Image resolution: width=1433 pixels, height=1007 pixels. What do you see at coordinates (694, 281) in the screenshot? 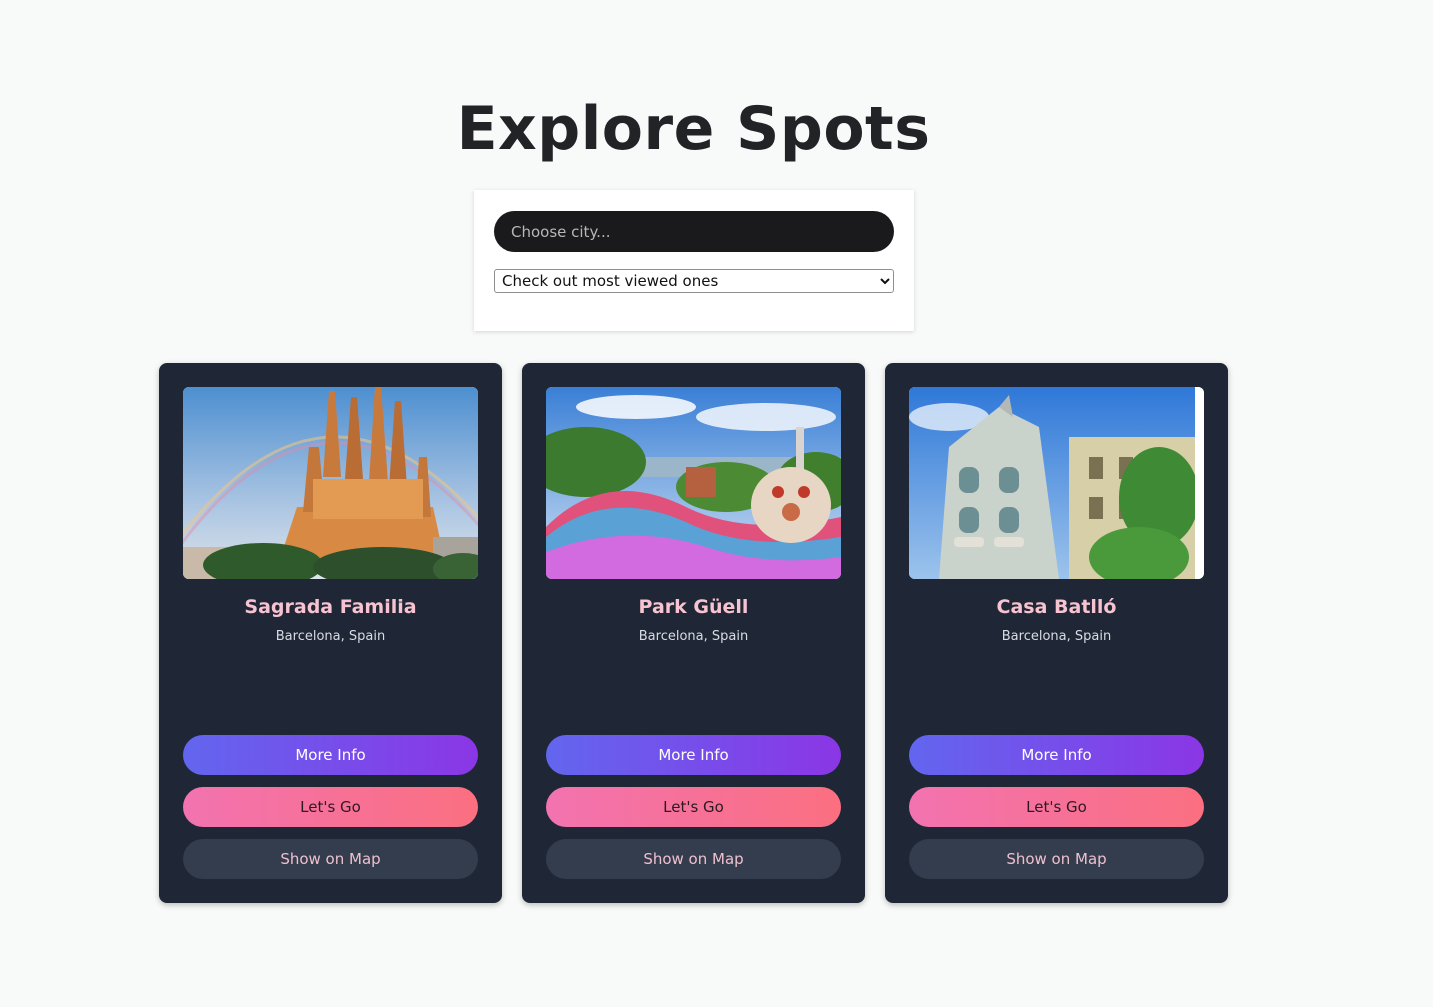
I see `sort-select: Check out most viewed ones` at bounding box center [694, 281].